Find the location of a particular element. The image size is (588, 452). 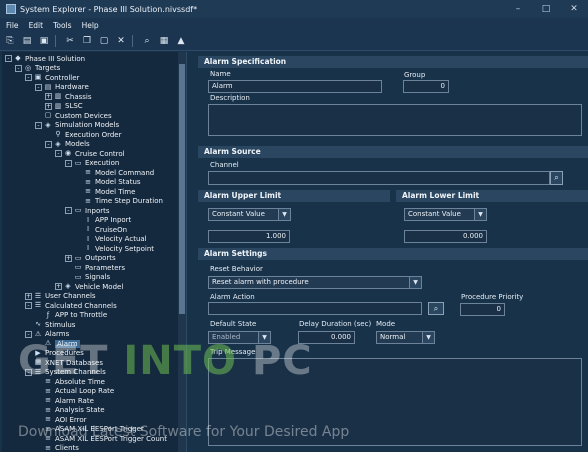

tree-node: - ▭ Execution is located at coordinates (92, 164).